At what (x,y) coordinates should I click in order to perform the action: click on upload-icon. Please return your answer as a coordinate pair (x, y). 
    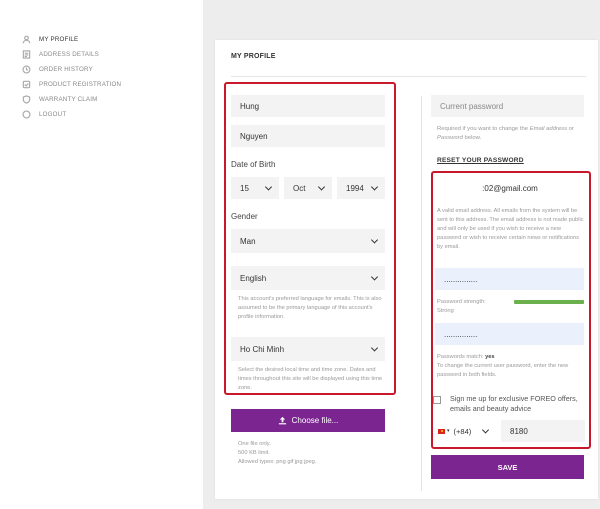
    Looking at the image, I should click on (282, 420).